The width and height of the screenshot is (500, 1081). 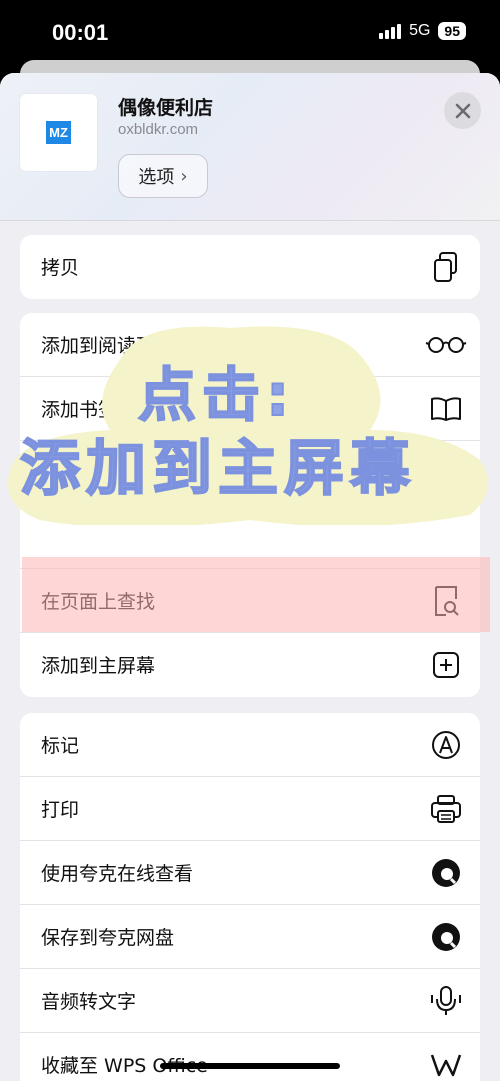 What do you see at coordinates (250, 873) in the screenshot?
I see `menu-item-quark-view: 使用夸克在线查看` at bounding box center [250, 873].